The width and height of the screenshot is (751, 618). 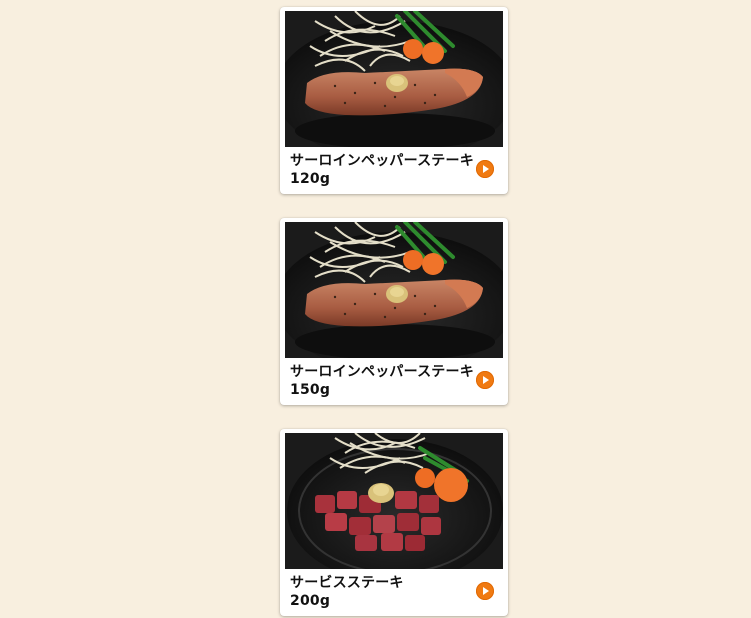 I want to click on menu-card-sirloin-120g: サーロインペッパーステーキ 120g, so click(x=394, y=100).